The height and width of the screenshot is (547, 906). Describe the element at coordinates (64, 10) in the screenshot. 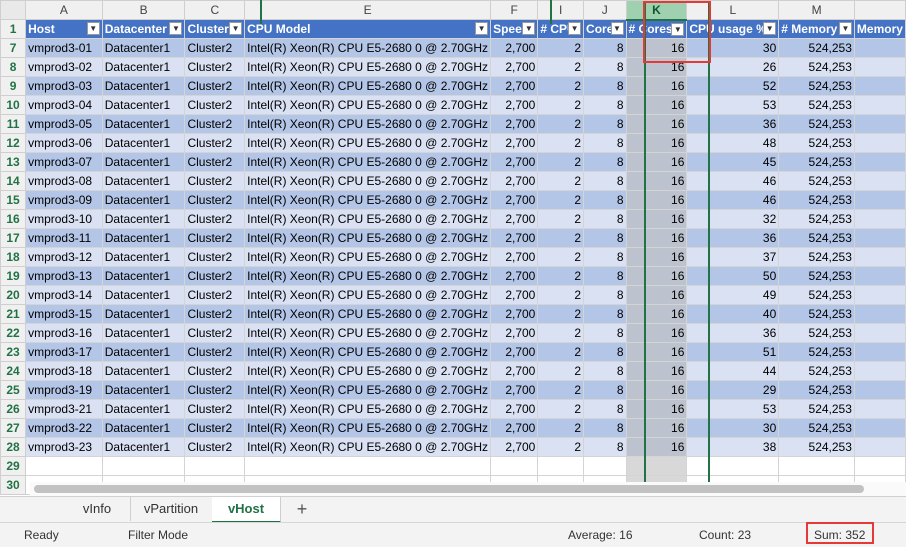

I see `column-header-a: A` at that location.